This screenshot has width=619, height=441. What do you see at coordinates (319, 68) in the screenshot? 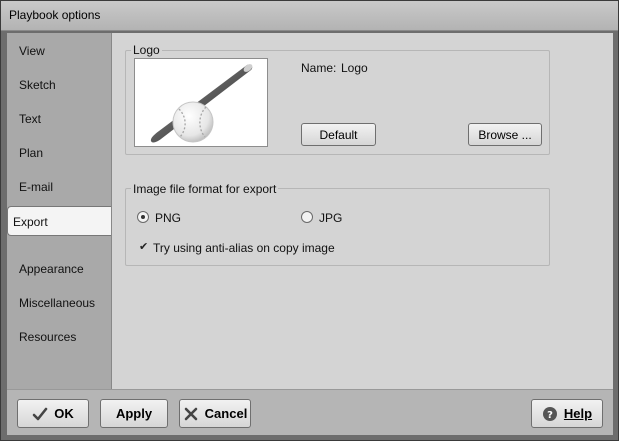
I see `logo-name-label: Name:` at bounding box center [319, 68].